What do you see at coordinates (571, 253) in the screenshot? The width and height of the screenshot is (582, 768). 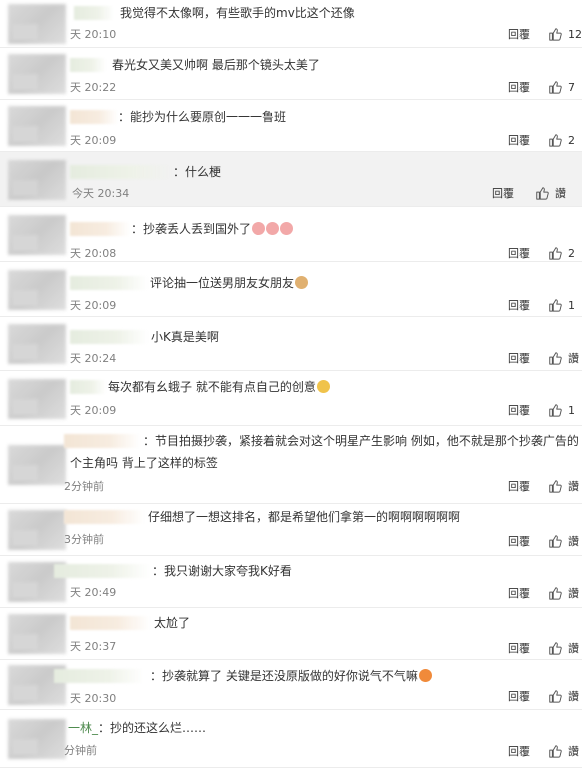 I see `like-count: 2` at bounding box center [571, 253].